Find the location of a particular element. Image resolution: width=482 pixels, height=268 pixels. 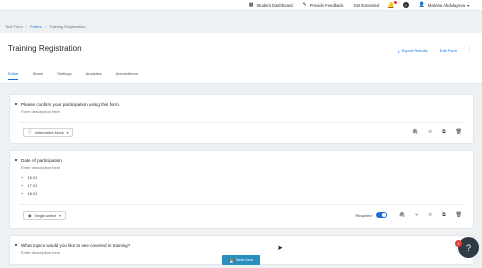

get-extended-label: Get Extended is located at coordinates (366, 5).